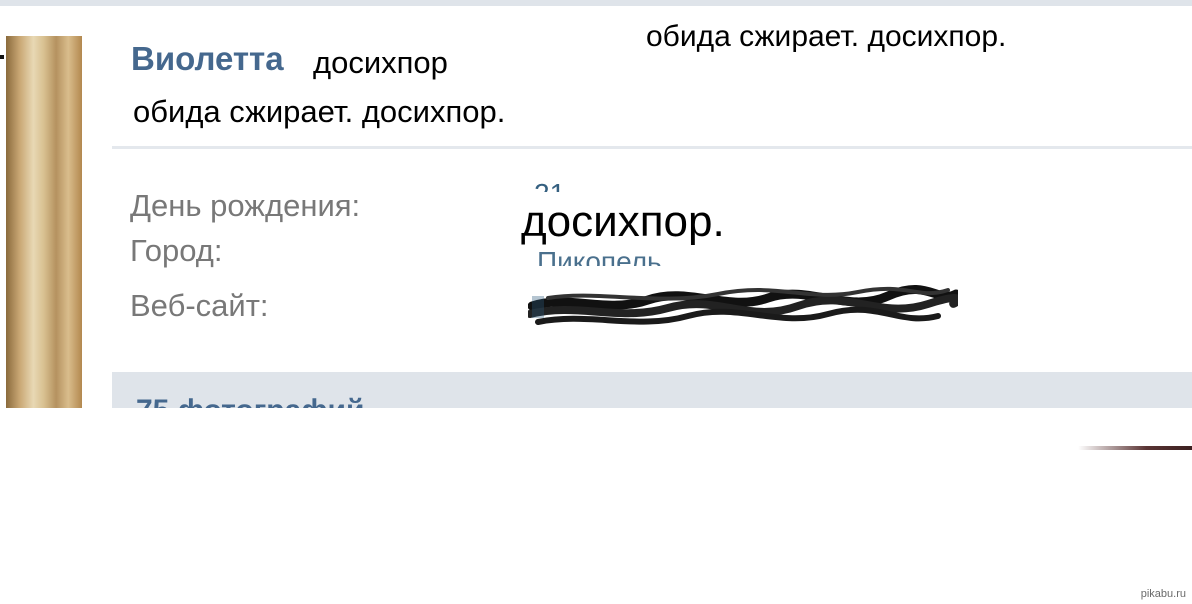 Image resolution: width=1192 pixels, height=604 pixels. What do you see at coordinates (652, 147) in the screenshot?
I see `divider` at bounding box center [652, 147].